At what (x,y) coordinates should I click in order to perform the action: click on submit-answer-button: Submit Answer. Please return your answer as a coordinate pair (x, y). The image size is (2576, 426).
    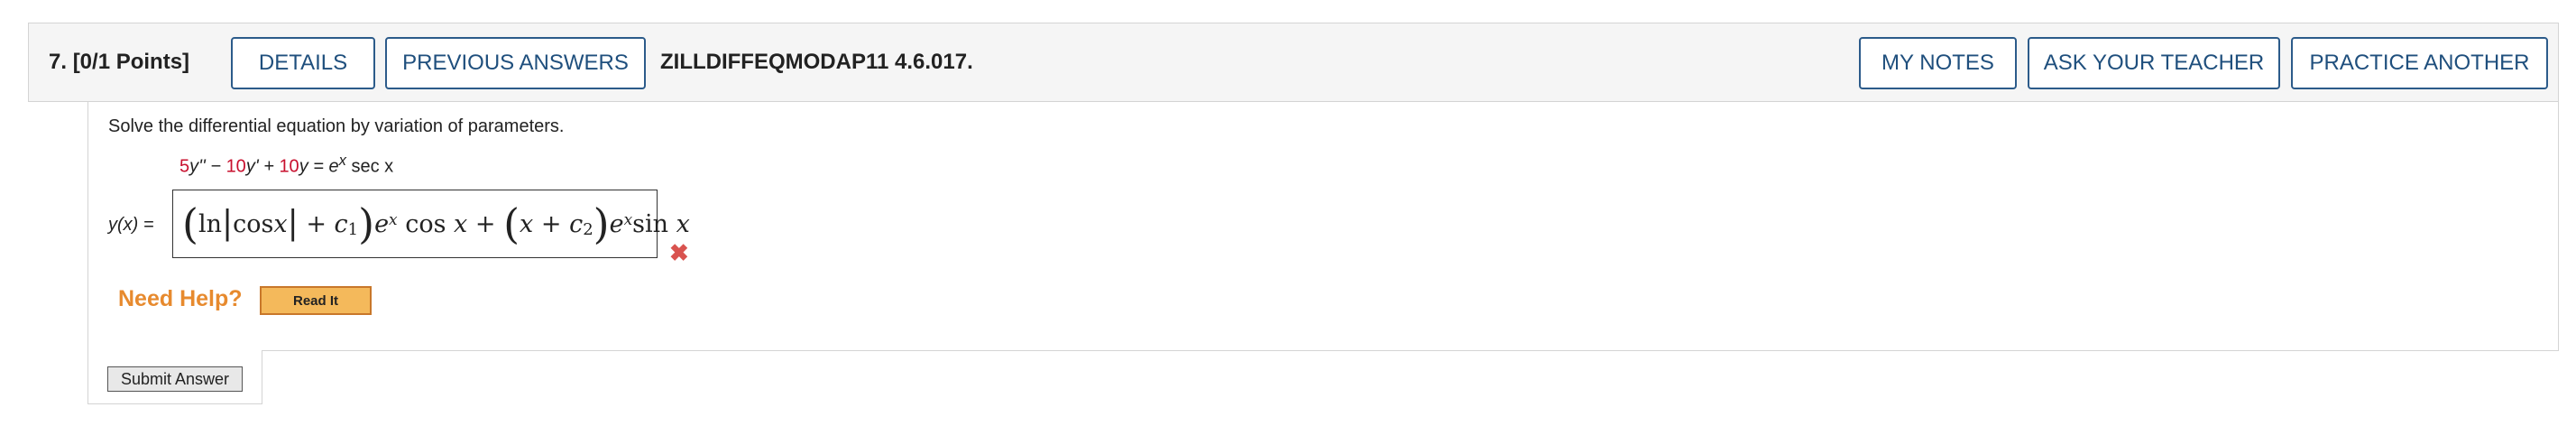
    Looking at the image, I should click on (175, 379).